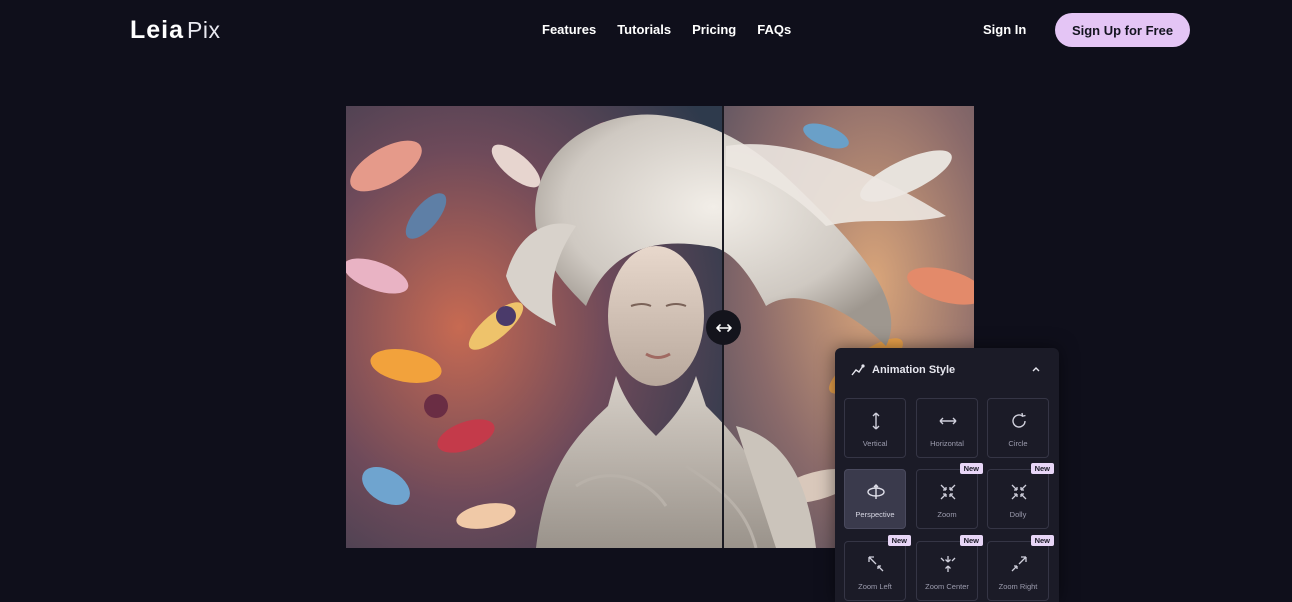 Image resolution: width=1292 pixels, height=602 pixels. Describe the element at coordinates (875, 443) in the screenshot. I see `option-label: Vertical` at that location.